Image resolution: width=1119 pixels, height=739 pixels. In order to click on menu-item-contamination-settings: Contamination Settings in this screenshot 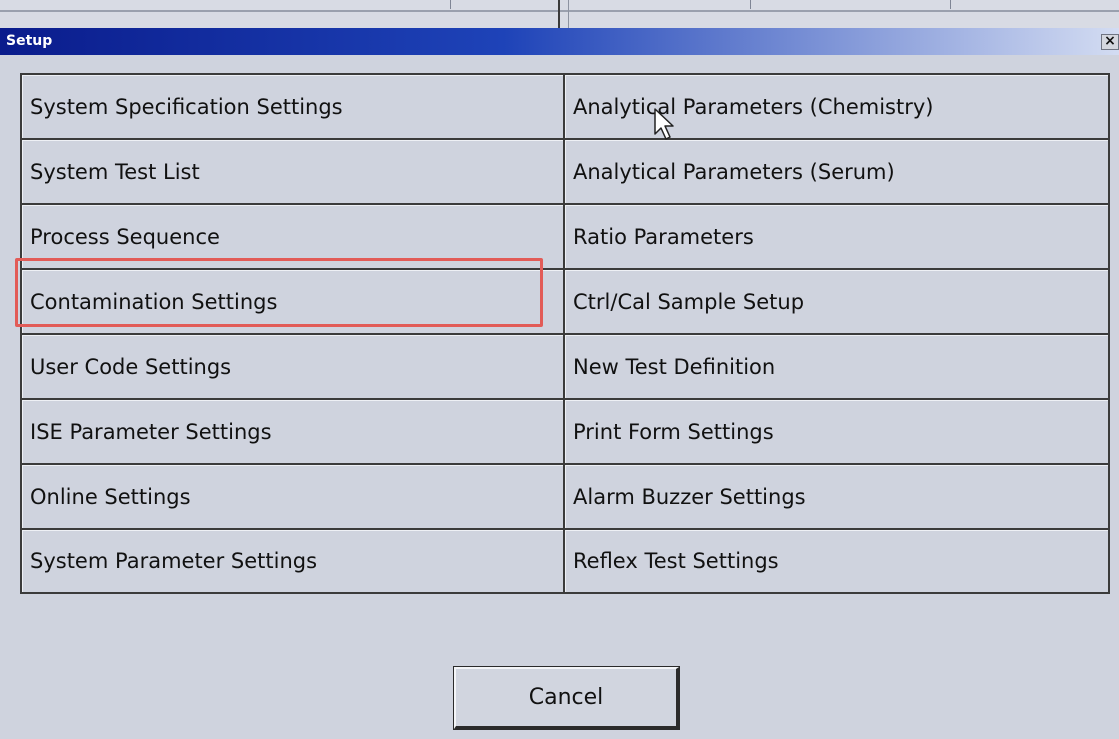, I will do `click(293, 302)`.